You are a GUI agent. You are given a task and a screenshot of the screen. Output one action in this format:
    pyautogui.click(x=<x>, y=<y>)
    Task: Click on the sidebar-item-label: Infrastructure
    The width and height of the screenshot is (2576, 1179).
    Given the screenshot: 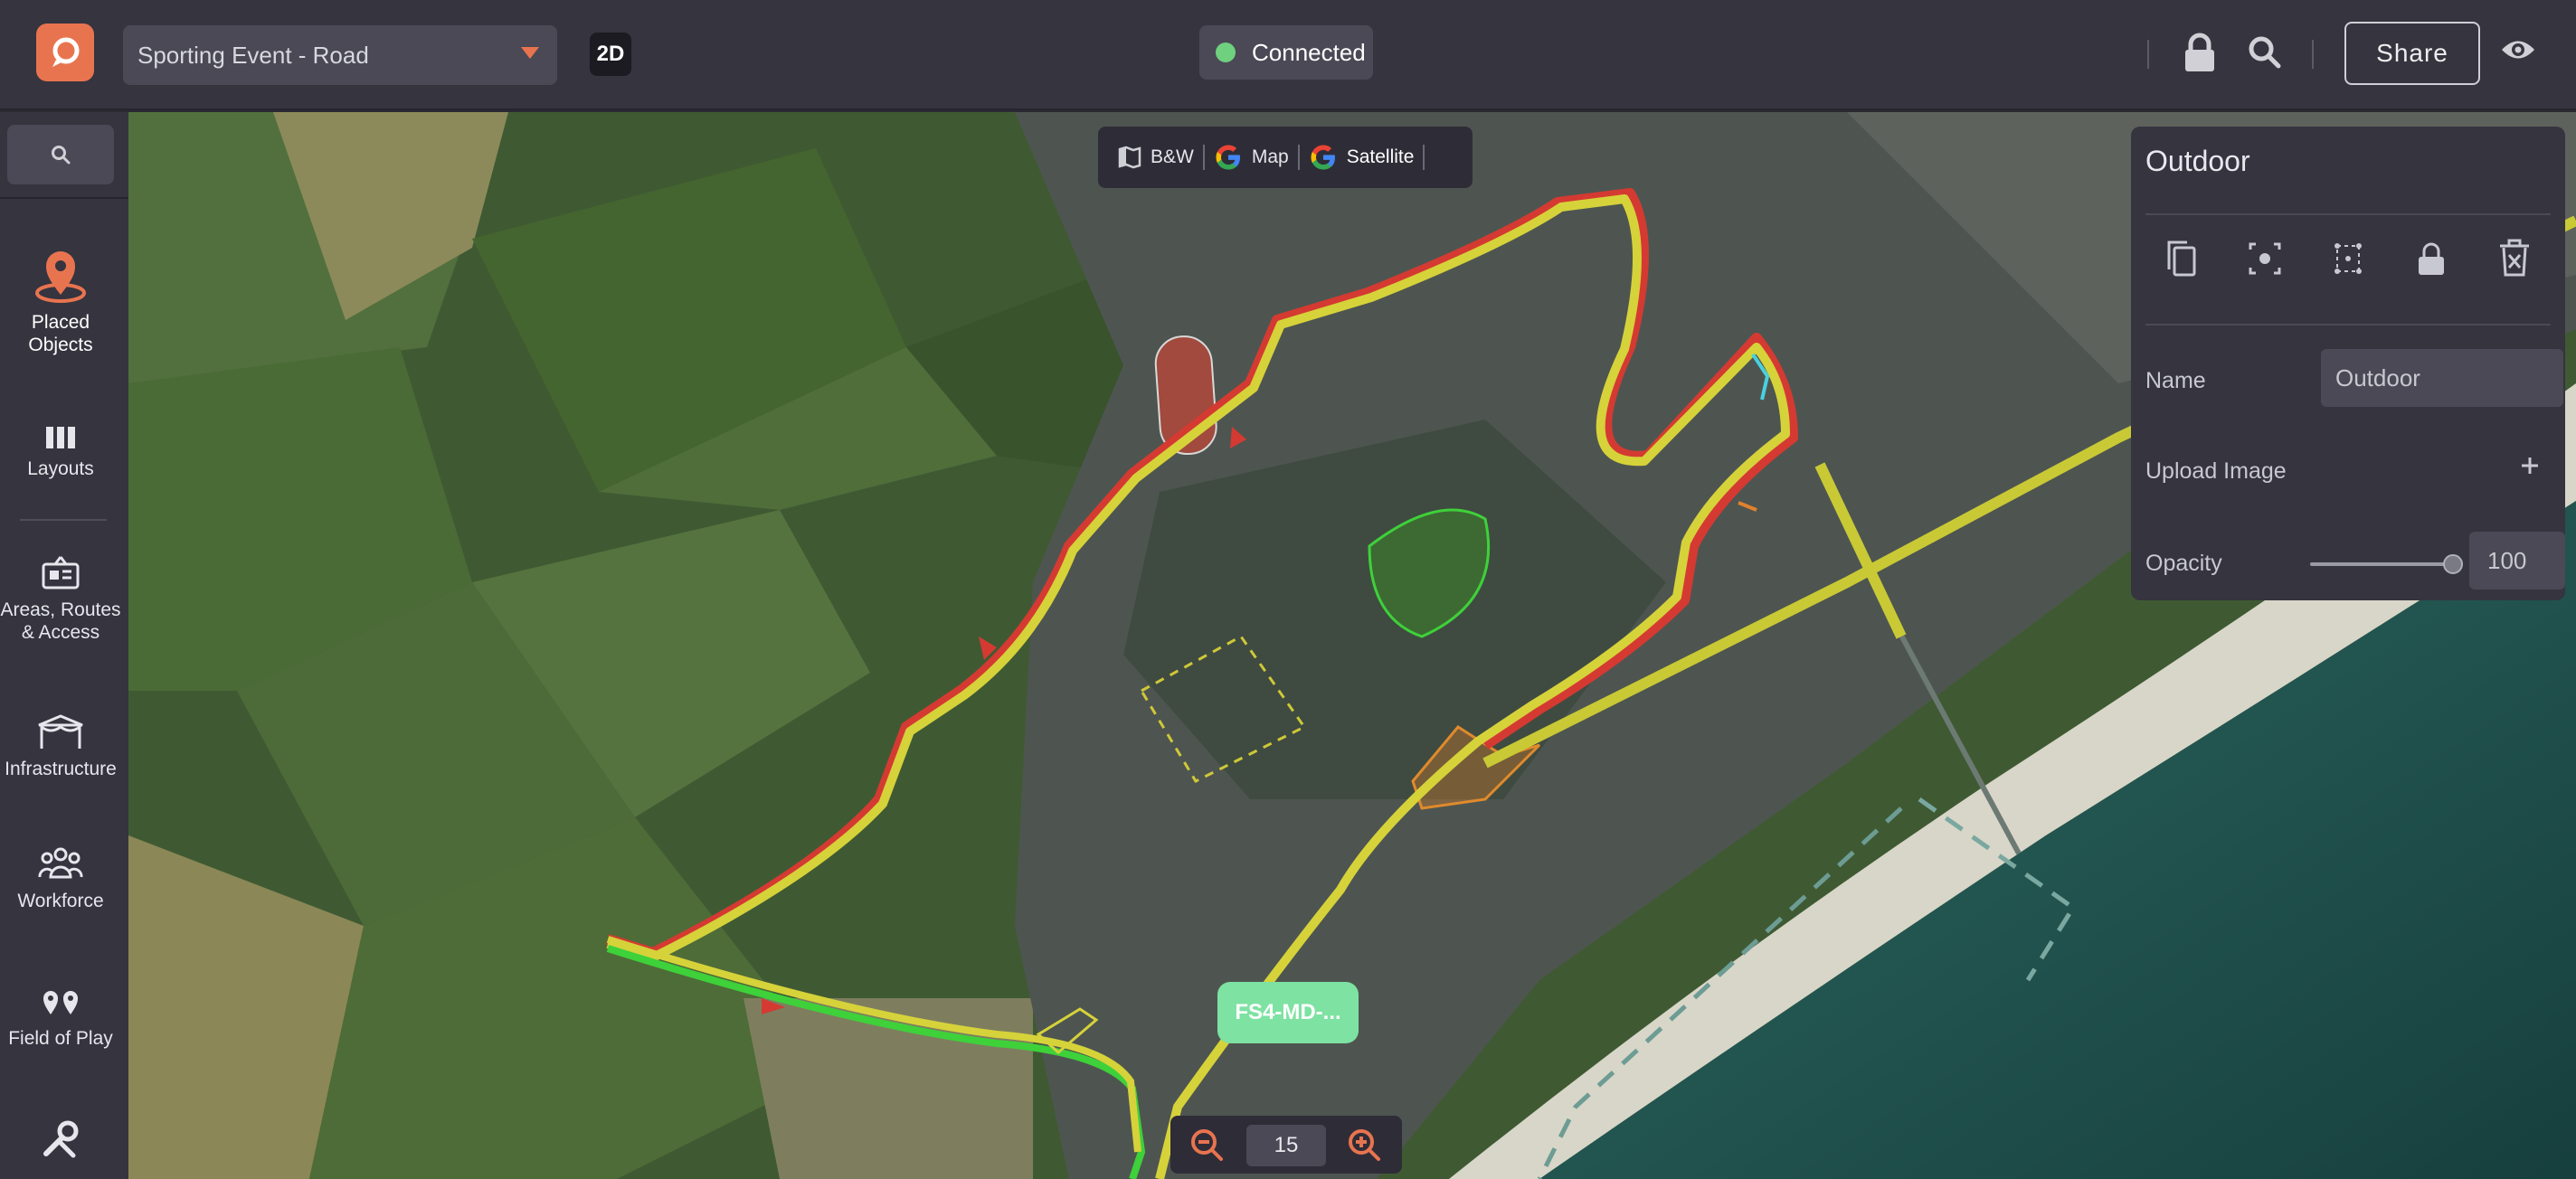 What is the action you would take?
    pyautogui.click(x=61, y=769)
    